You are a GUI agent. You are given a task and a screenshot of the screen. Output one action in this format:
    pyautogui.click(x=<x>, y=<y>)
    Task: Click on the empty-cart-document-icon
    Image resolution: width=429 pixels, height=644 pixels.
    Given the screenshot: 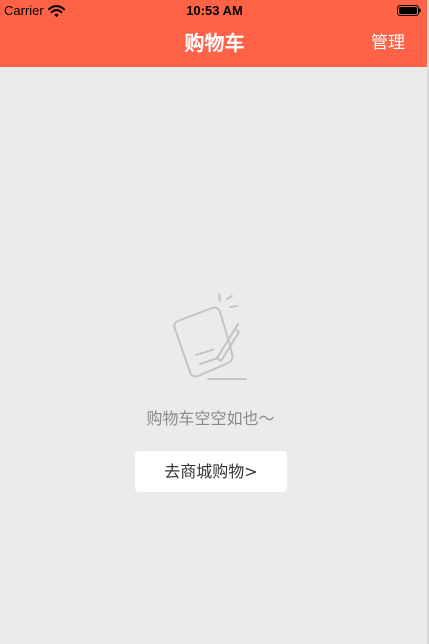 What is the action you would take?
    pyautogui.click(x=210, y=336)
    